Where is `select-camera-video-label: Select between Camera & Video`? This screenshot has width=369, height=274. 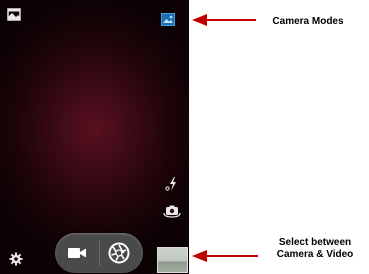 select-camera-video-label: Select between Camera & Video is located at coordinates (315, 249).